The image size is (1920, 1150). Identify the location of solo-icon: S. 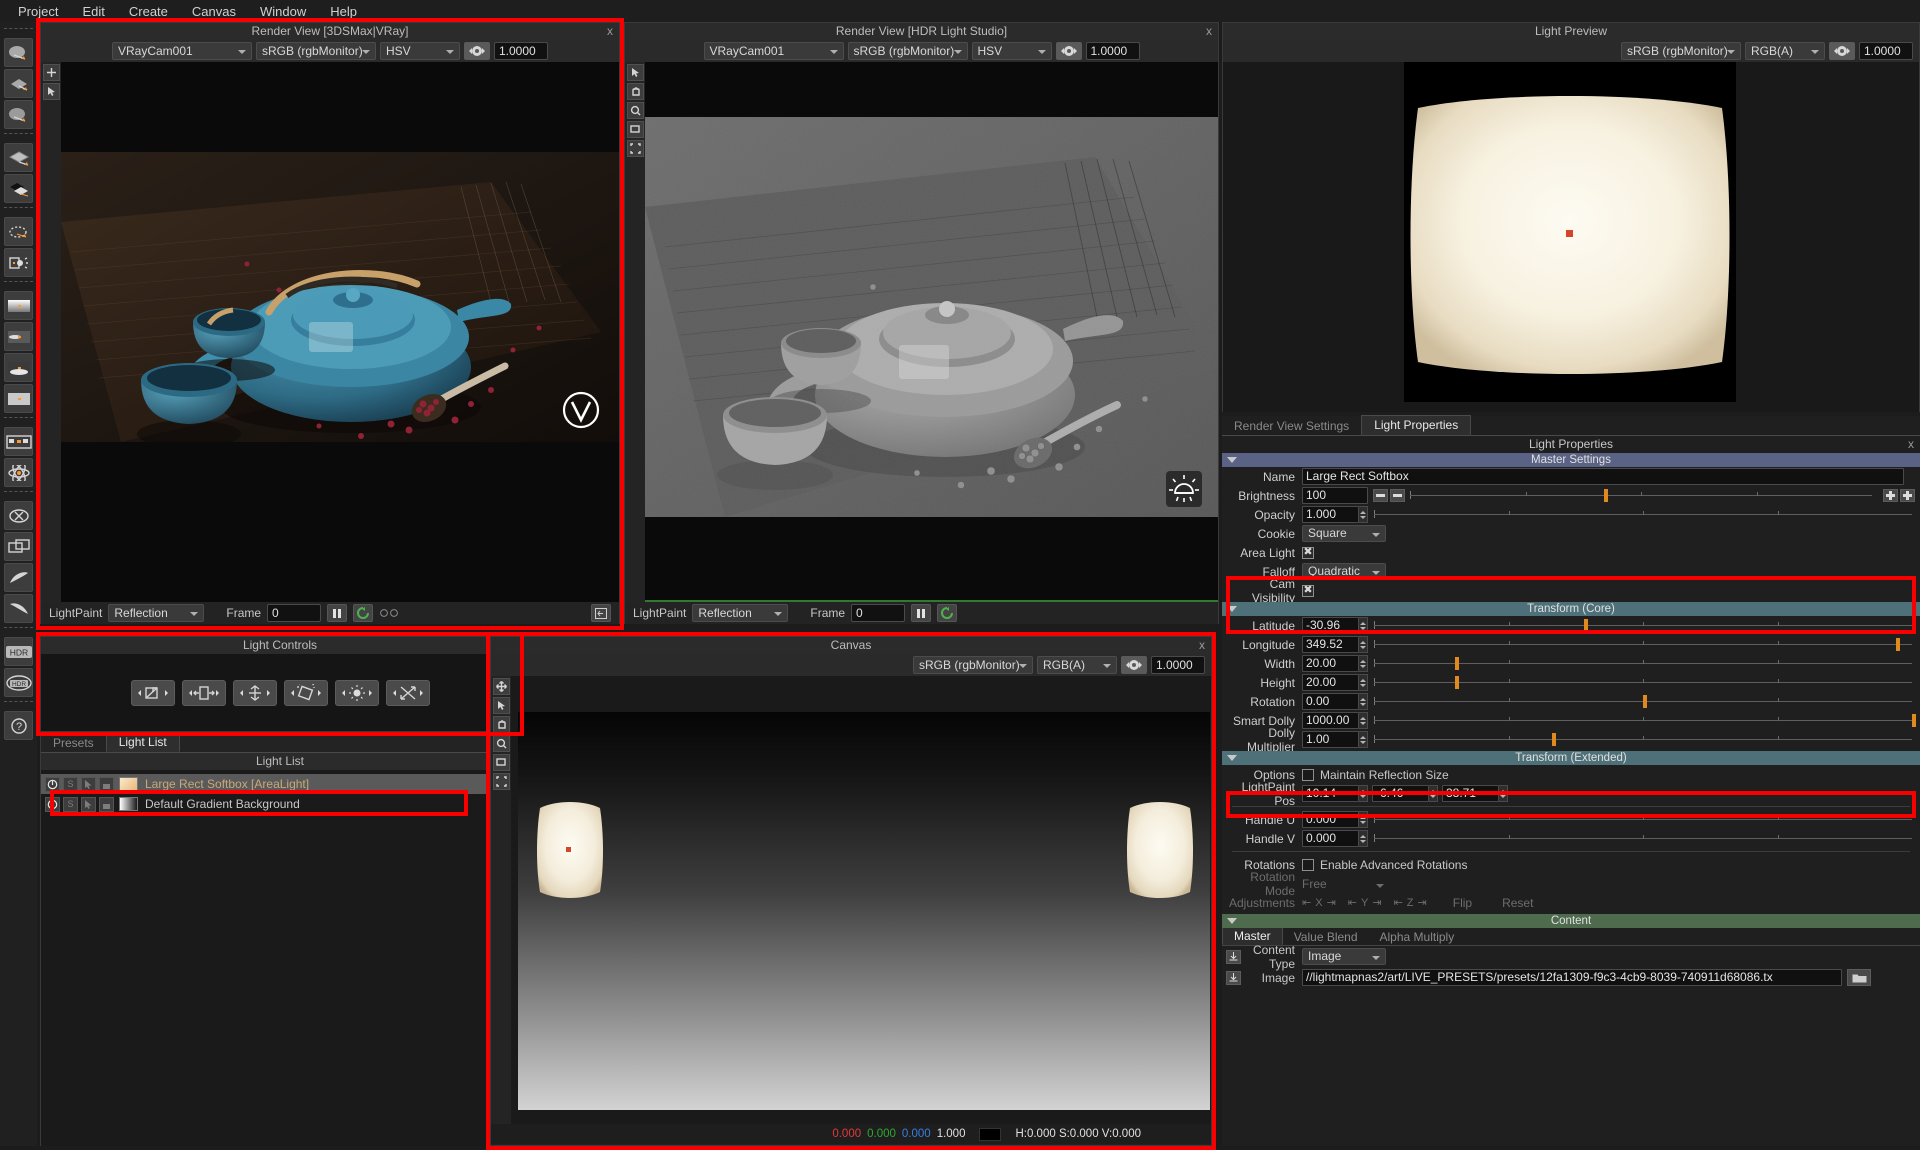
(70, 804).